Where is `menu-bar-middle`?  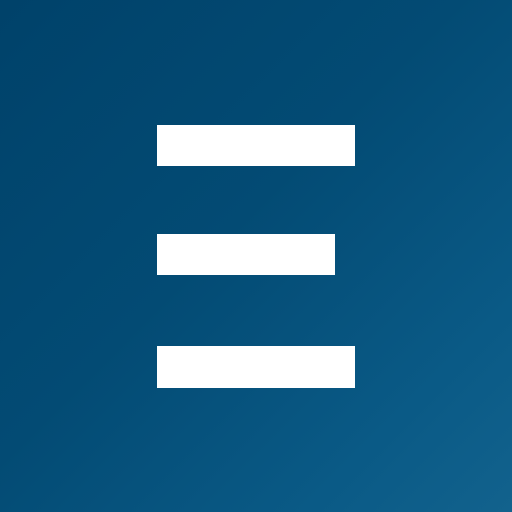
menu-bar-middle is located at coordinates (246, 254).